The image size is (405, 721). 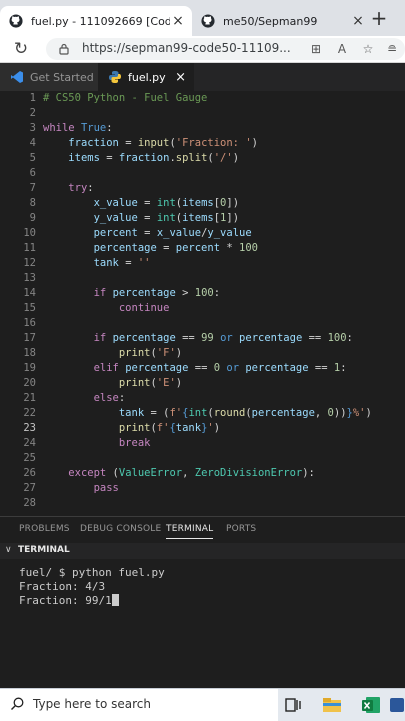 What do you see at coordinates (202, 278) in the screenshot?
I see `code-line: 13` at bounding box center [202, 278].